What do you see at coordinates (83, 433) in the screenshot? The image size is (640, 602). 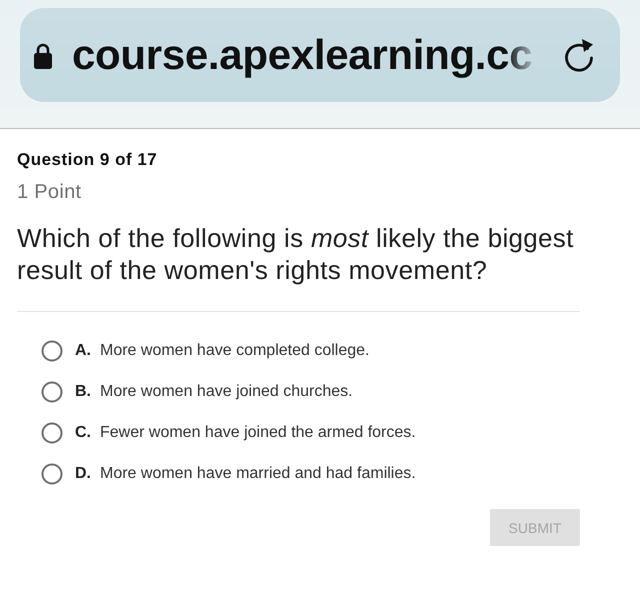 I see `option-letter: C.` at bounding box center [83, 433].